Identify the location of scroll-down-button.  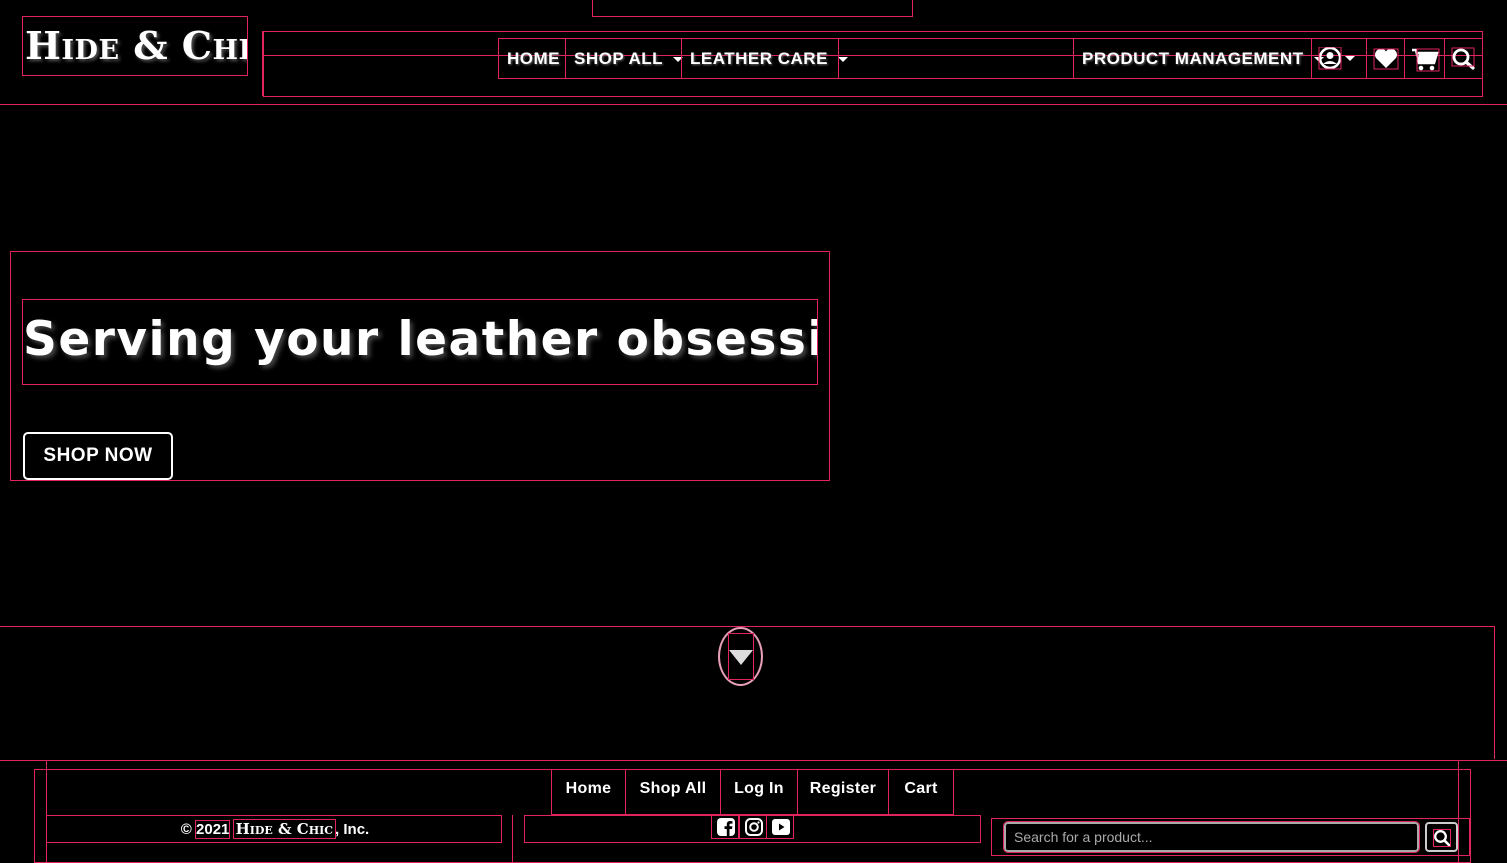
(740, 656).